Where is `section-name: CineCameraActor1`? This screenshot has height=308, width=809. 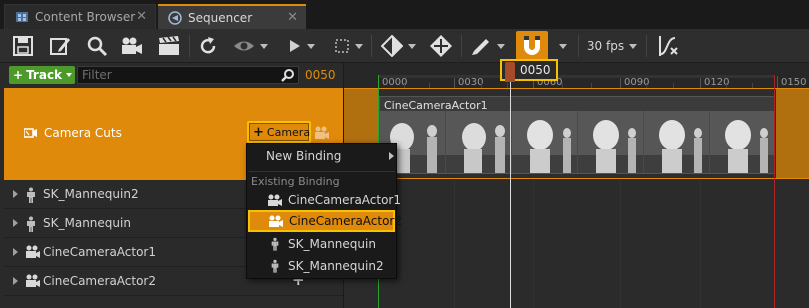 section-name: CineCameraActor1 is located at coordinates (436, 105).